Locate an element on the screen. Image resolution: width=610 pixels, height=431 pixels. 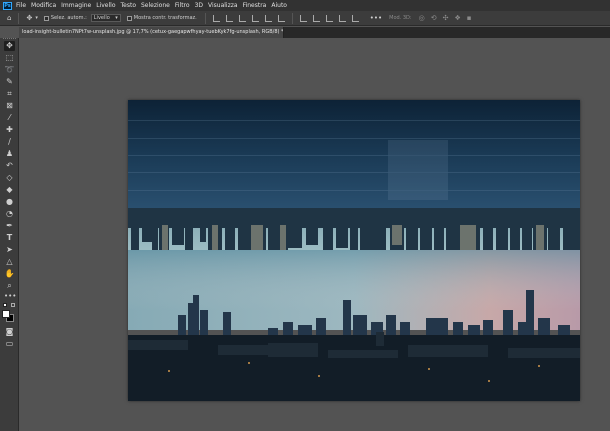
distribute-left-icon is located at coordinates (342, 18).